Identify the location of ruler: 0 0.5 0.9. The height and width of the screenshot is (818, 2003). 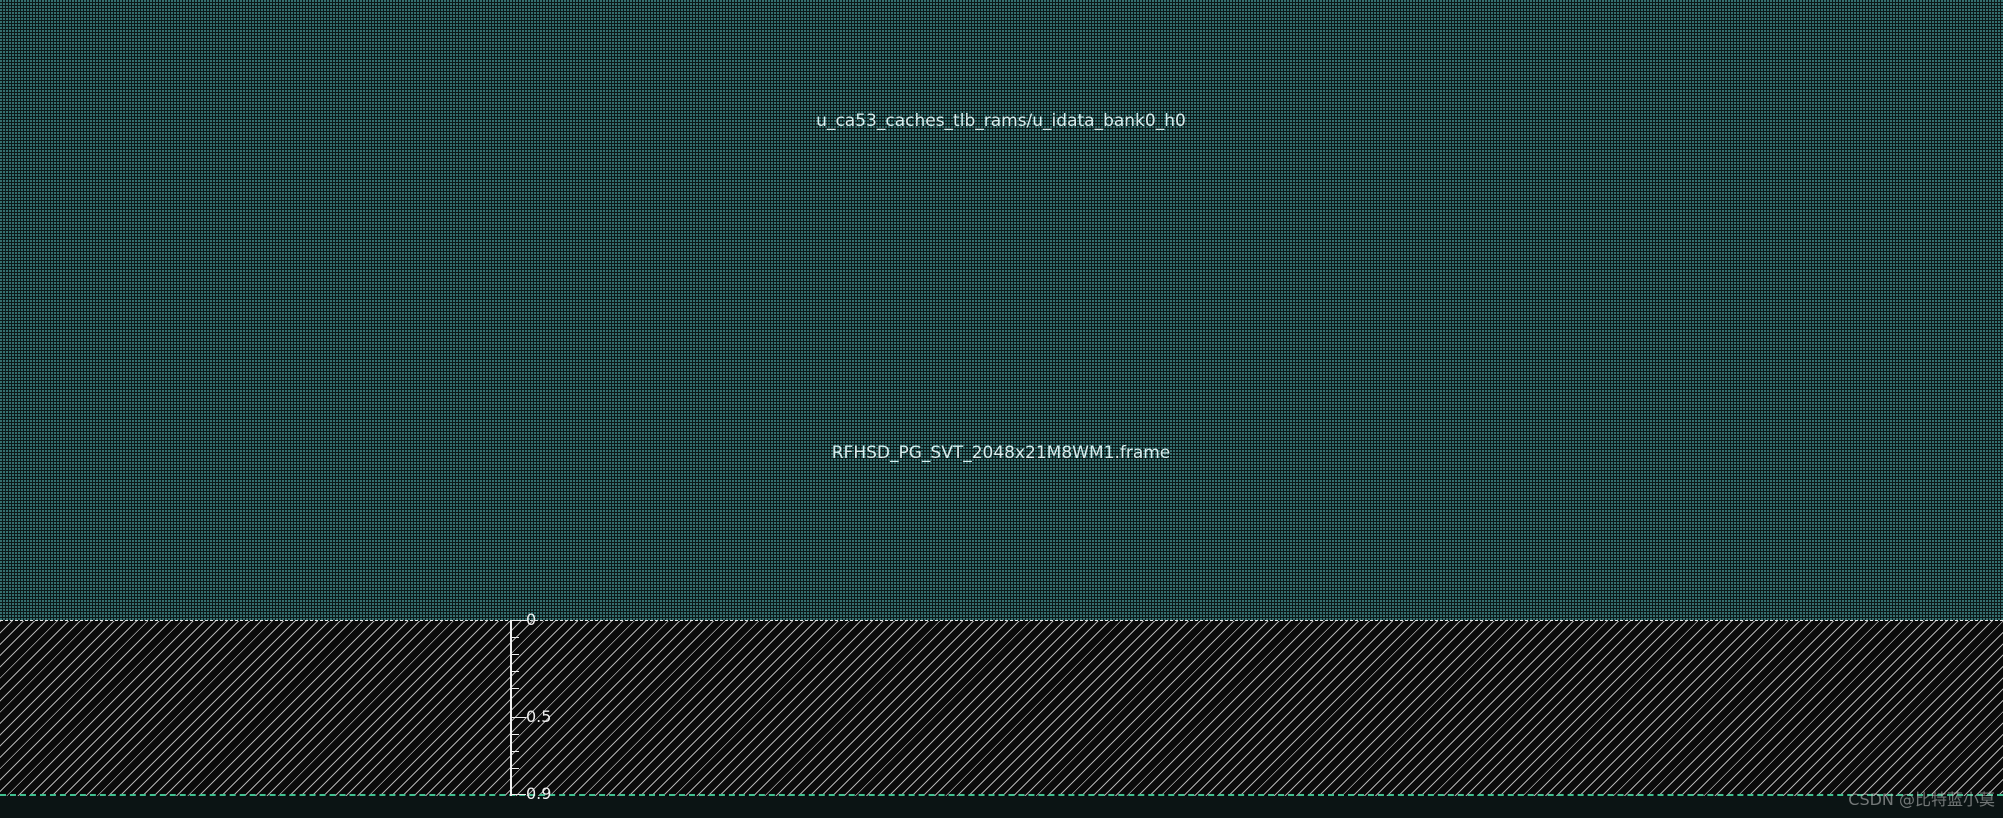
(531, 707).